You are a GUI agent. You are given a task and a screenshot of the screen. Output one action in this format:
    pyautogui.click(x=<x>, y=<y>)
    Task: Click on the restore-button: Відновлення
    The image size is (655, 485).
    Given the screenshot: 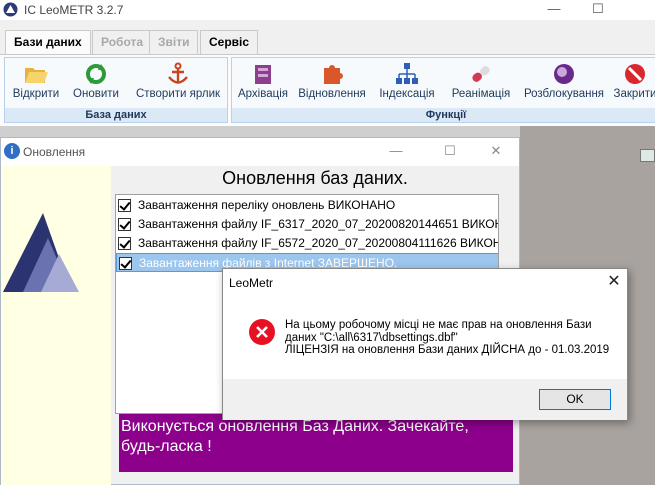 What is the action you would take?
    pyautogui.click(x=332, y=84)
    